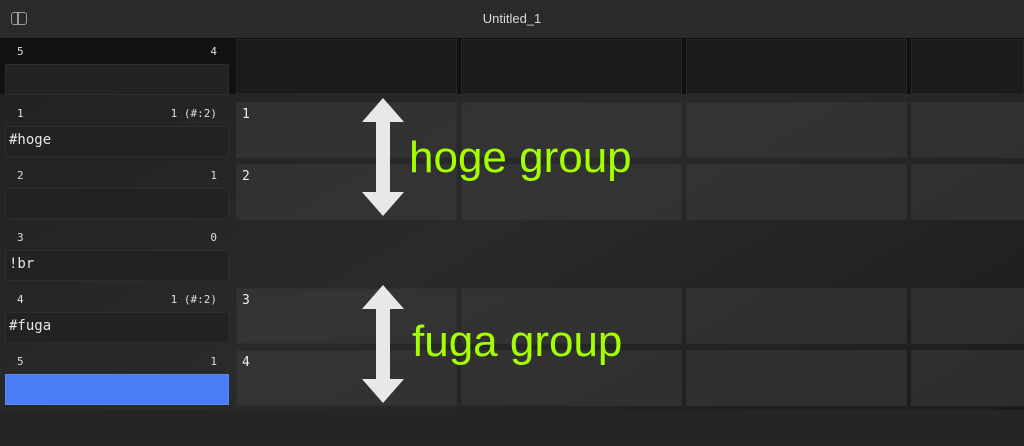 The height and width of the screenshot is (446, 1024). Describe the element at coordinates (20, 299) in the screenshot. I see `lane-number: 4` at that location.